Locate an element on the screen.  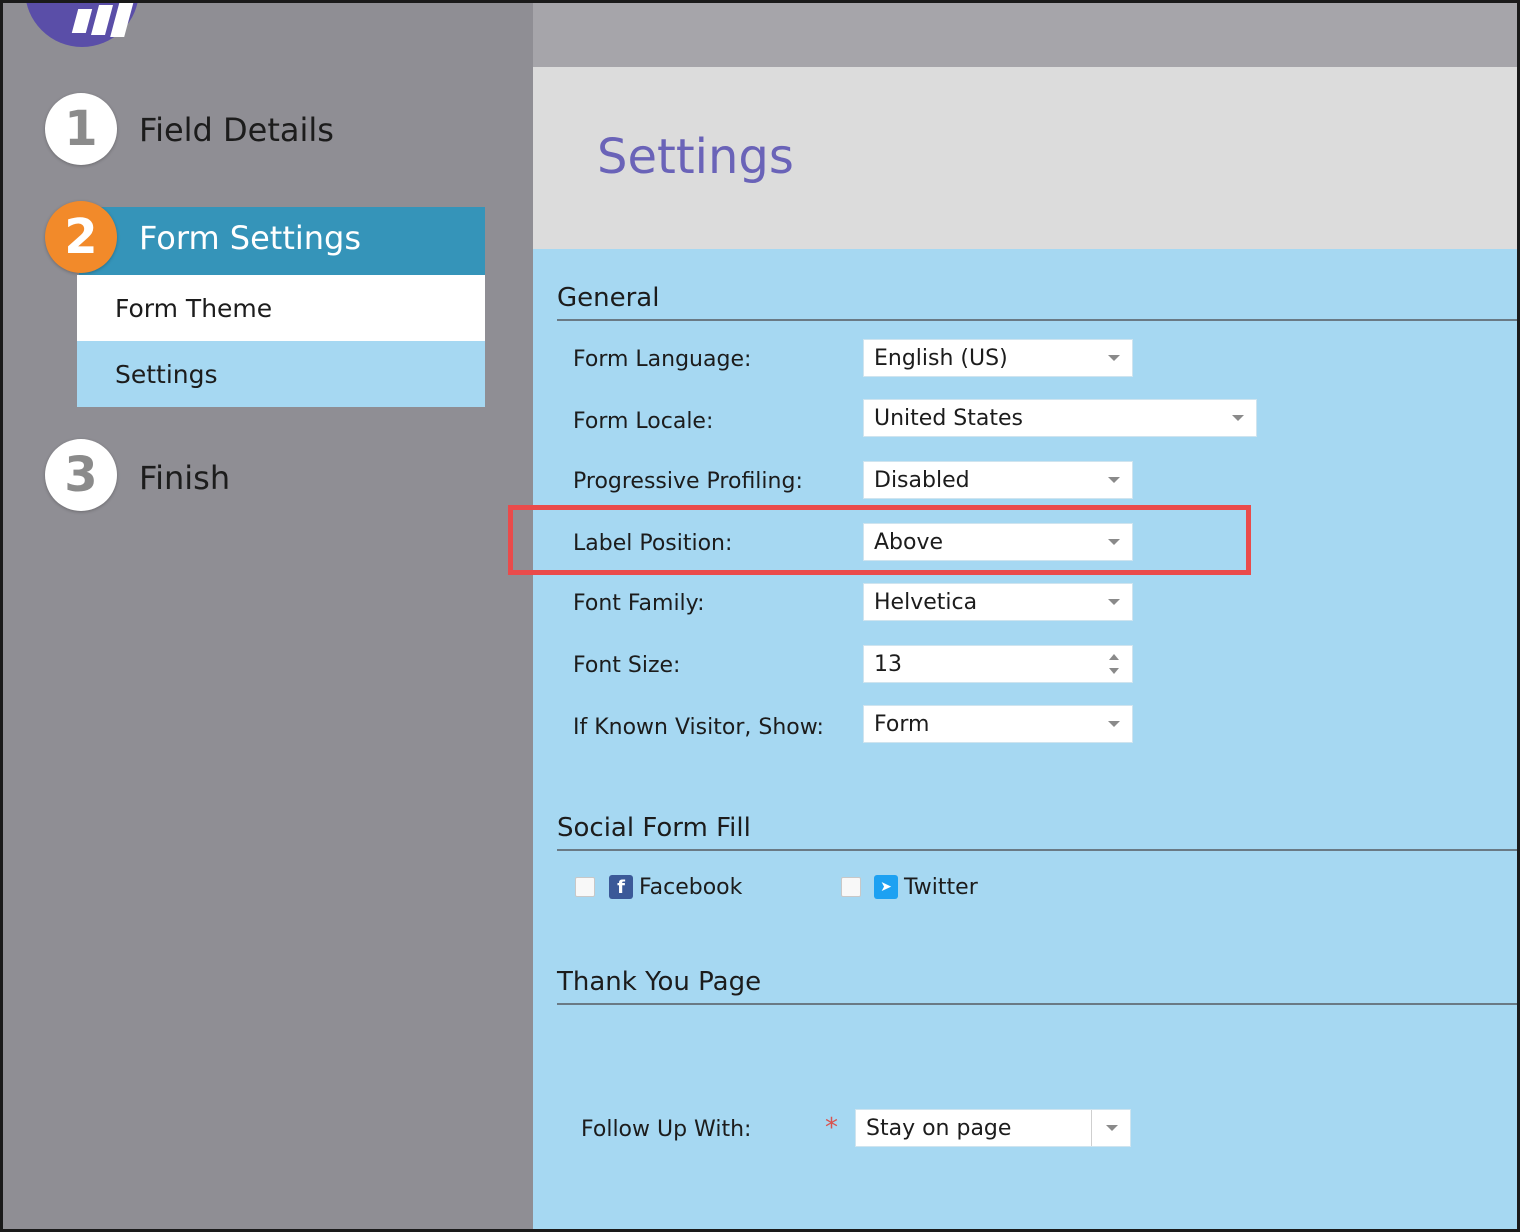
subnav-form-theme: Form Theme is located at coordinates (281, 308).